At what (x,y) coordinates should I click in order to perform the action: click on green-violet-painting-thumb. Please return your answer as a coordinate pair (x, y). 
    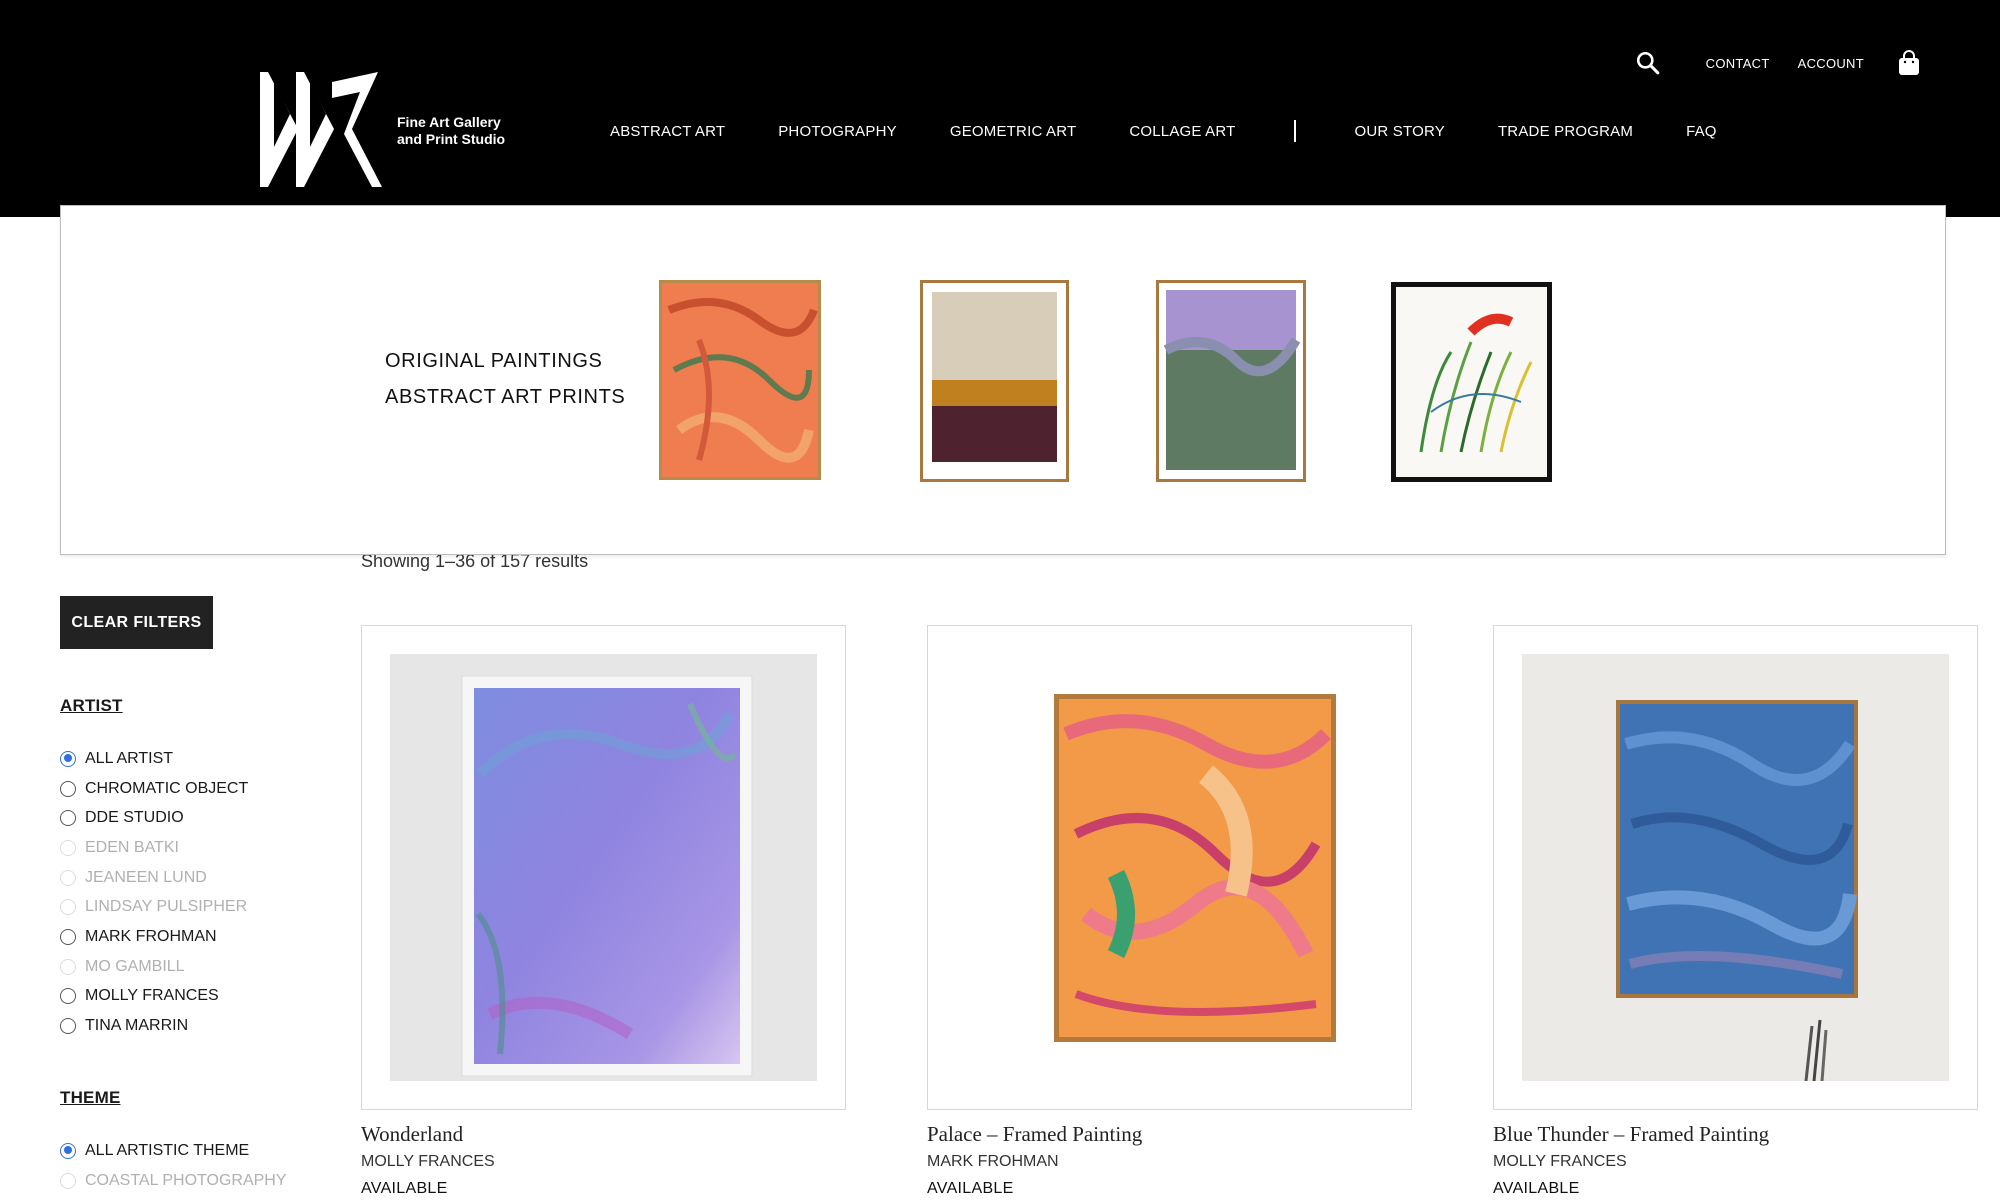
    Looking at the image, I should click on (1231, 381).